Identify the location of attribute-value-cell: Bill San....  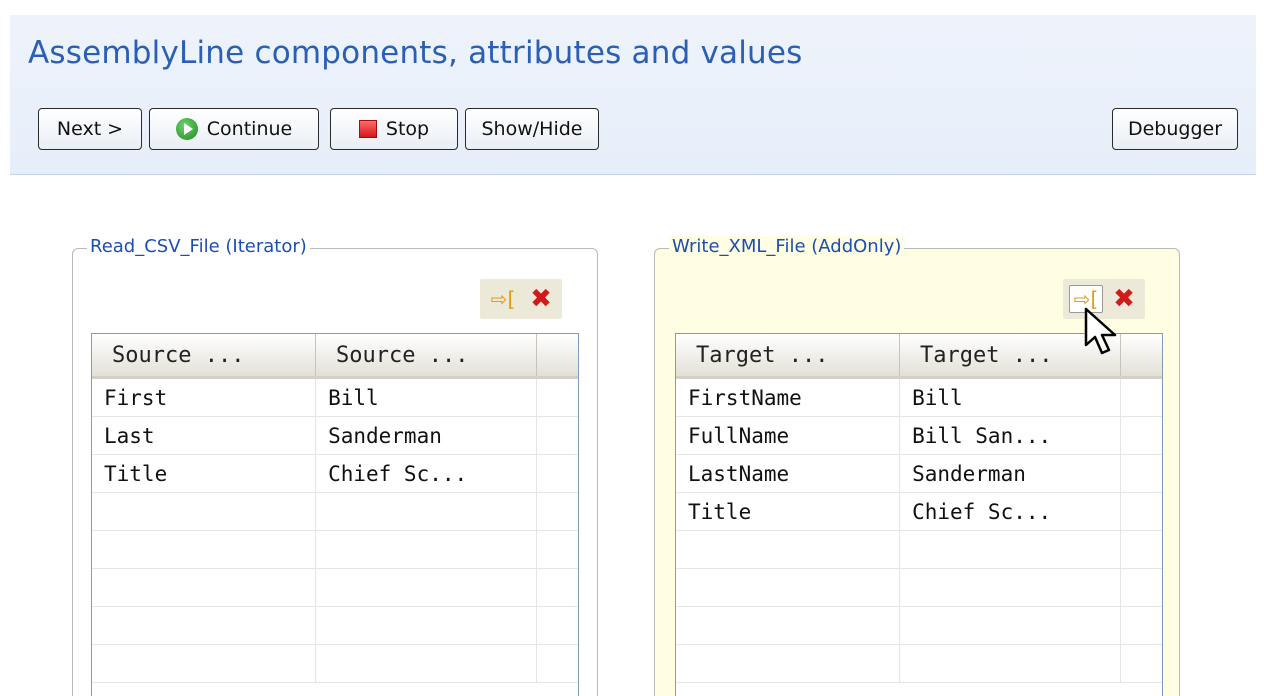
(1011, 435).